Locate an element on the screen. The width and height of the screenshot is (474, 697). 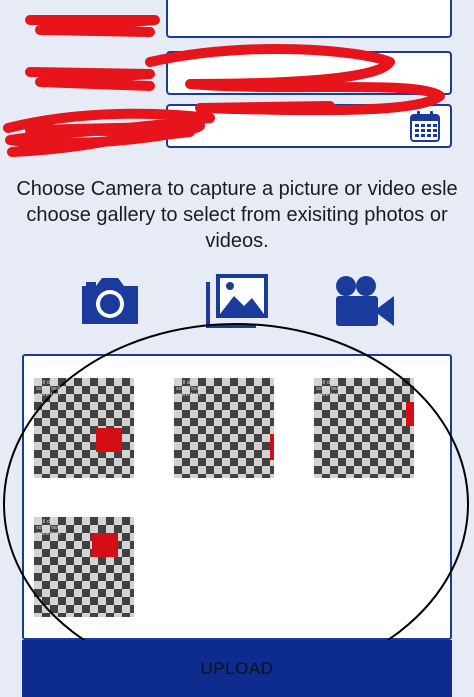
video-camera-button is located at coordinates (365, 301).